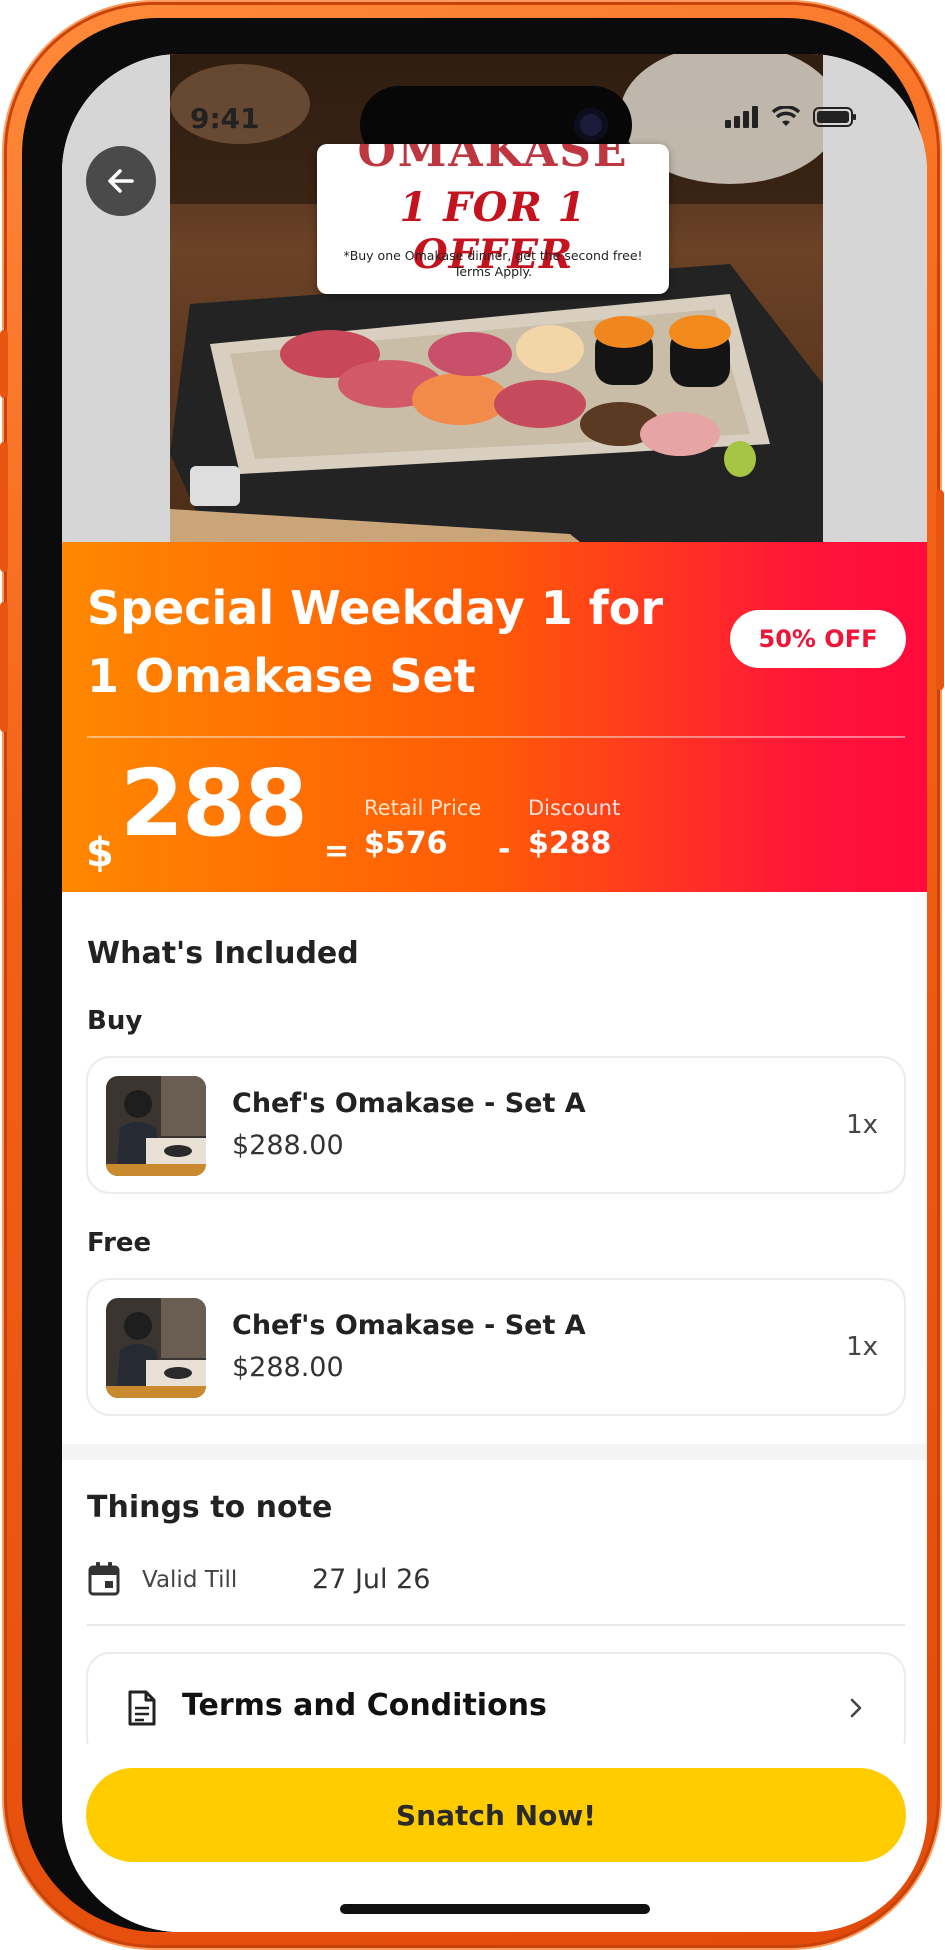 This screenshot has height=1950, width=945. What do you see at coordinates (856, 1708) in the screenshot?
I see `chevron-right-icon` at bounding box center [856, 1708].